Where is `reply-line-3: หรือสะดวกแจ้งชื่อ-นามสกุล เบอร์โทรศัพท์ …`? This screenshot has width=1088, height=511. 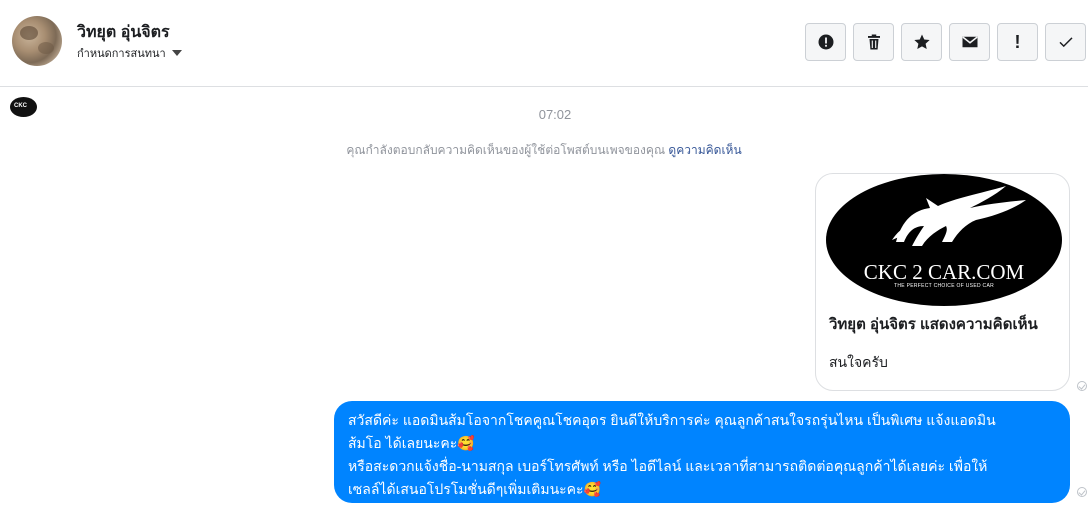 reply-line-3: หรือสะดวกแจ้งชื่อ-นามสกุล เบอร์โทรศัพท์ … is located at coordinates (668, 466).